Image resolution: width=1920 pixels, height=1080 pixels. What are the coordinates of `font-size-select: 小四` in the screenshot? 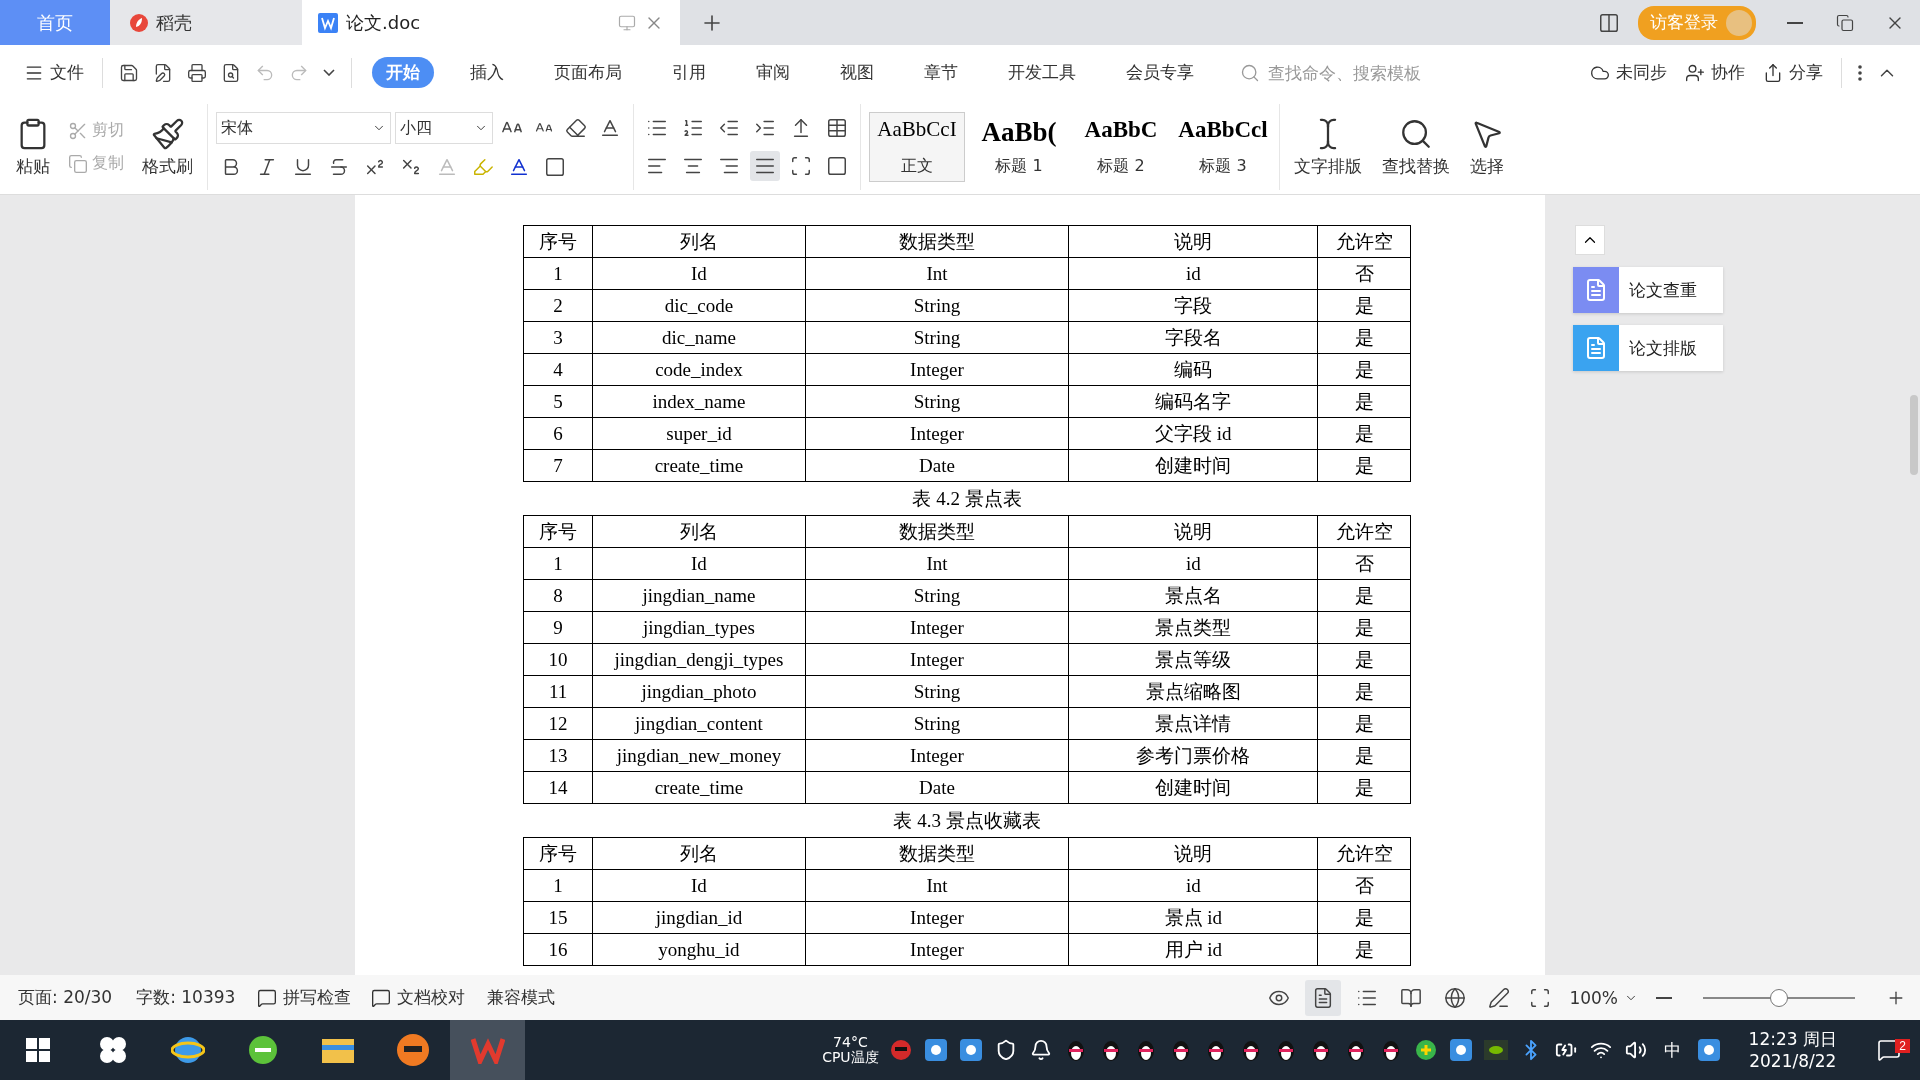 It's located at (444, 128).